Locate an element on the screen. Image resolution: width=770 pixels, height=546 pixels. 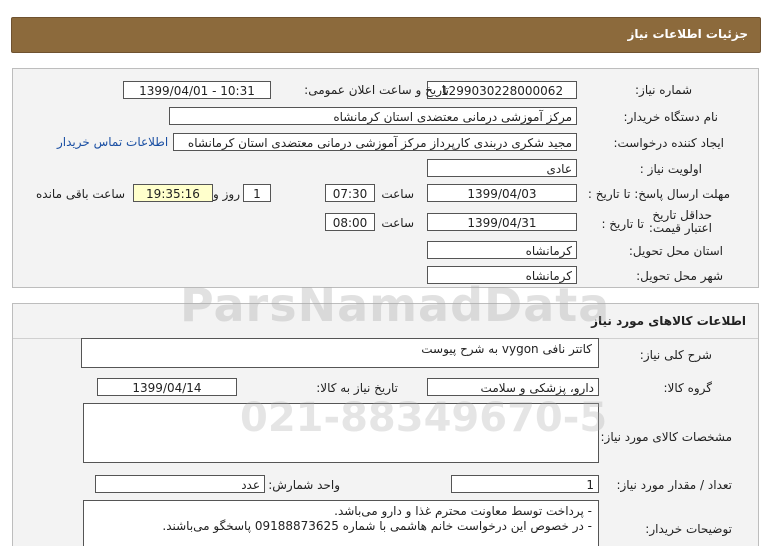
general-desc-label: شرح کلی نیاز: is located at coordinates (675, 355).